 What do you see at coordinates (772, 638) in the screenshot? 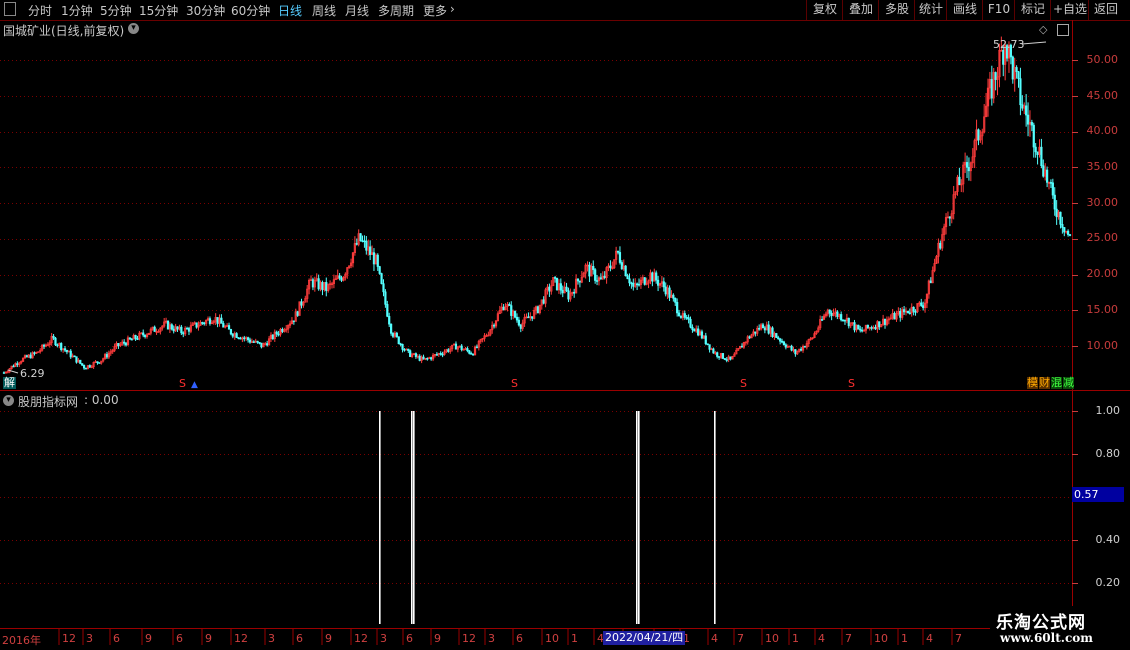
I see `x-tick-label: 10` at bounding box center [772, 638].